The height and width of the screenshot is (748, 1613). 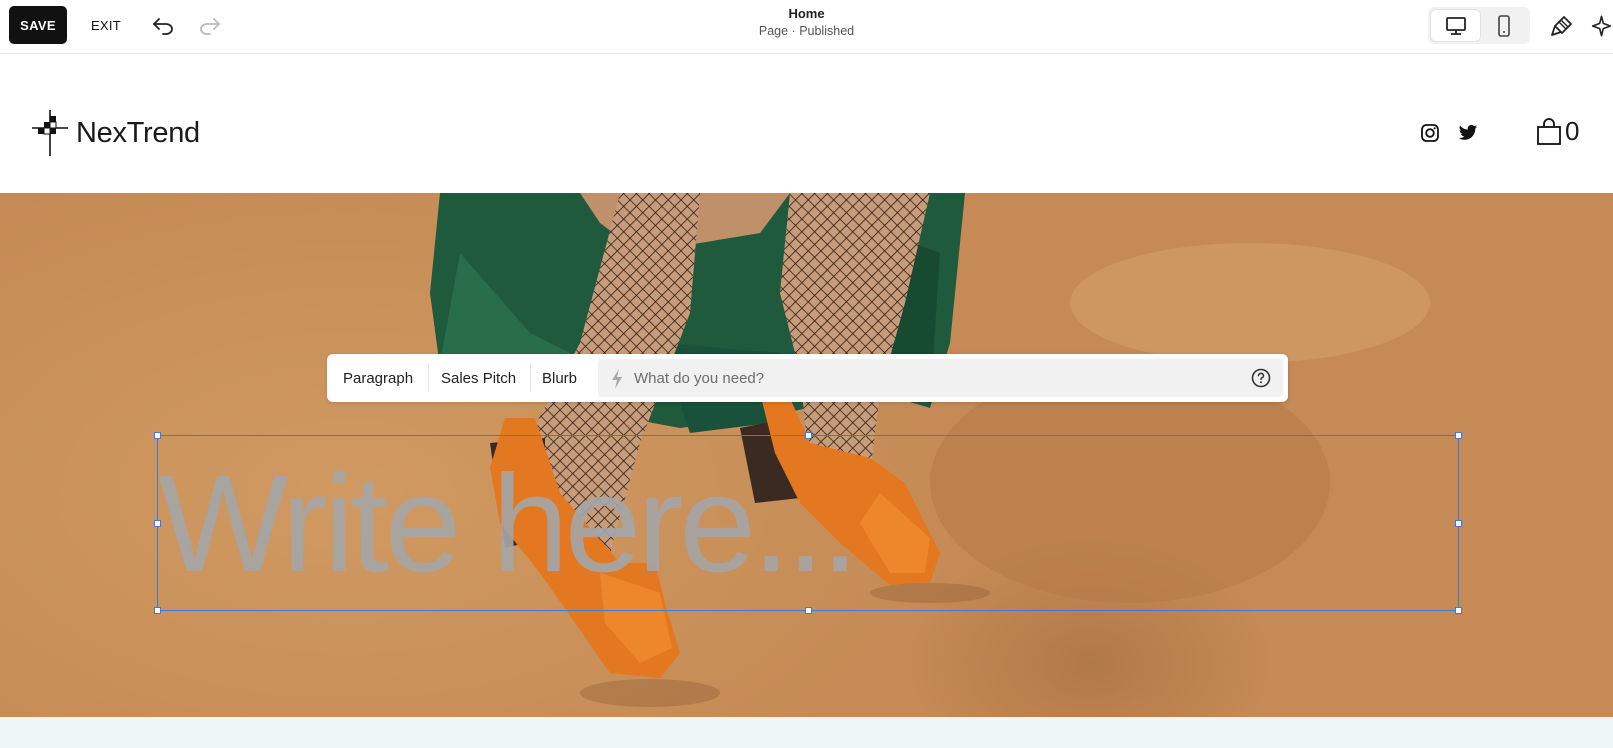 What do you see at coordinates (1601, 26) in the screenshot?
I see `sparkle-icon` at bounding box center [1601, 26].